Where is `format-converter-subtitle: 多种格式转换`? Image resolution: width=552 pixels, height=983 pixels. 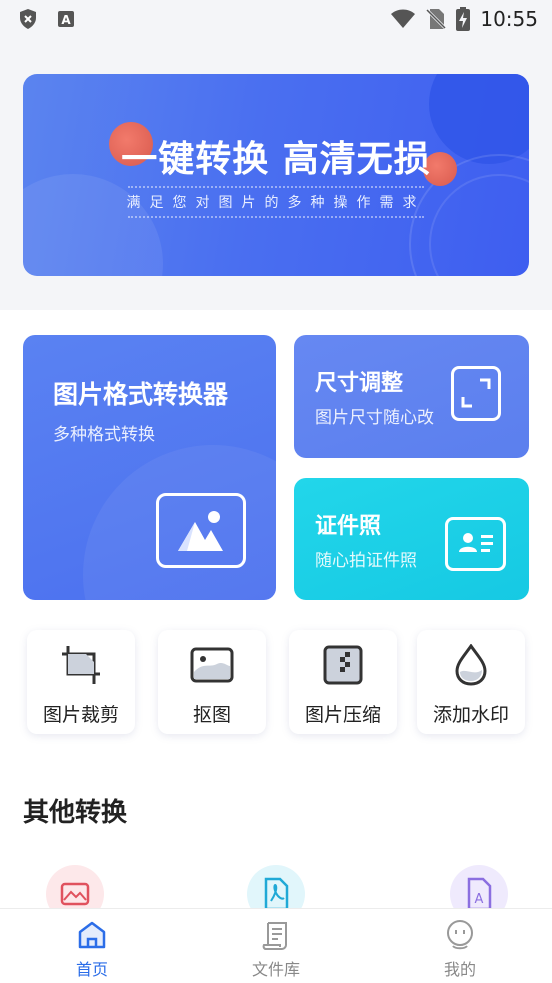
format-converter-subtitle: 多种格式转换 is located at coordinates (104, 435).